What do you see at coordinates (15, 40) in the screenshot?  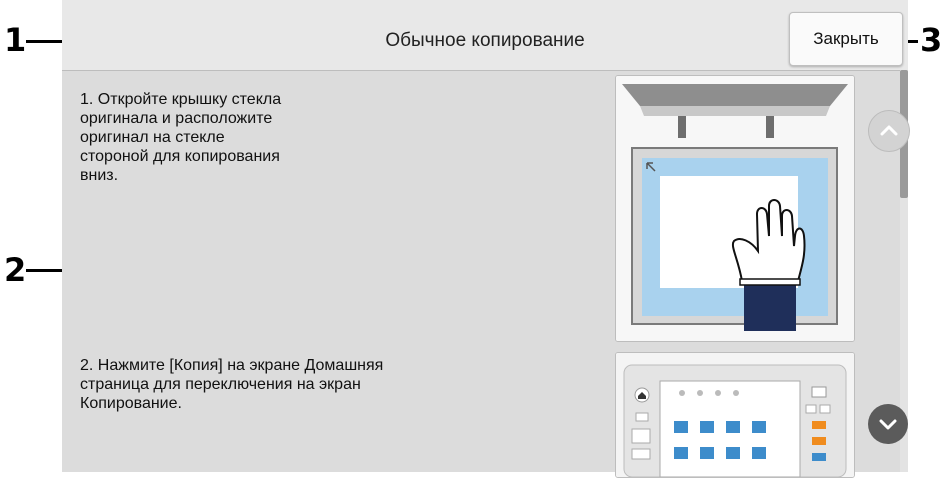 I see `callout-1: 1` at bounding box center [15, 40].